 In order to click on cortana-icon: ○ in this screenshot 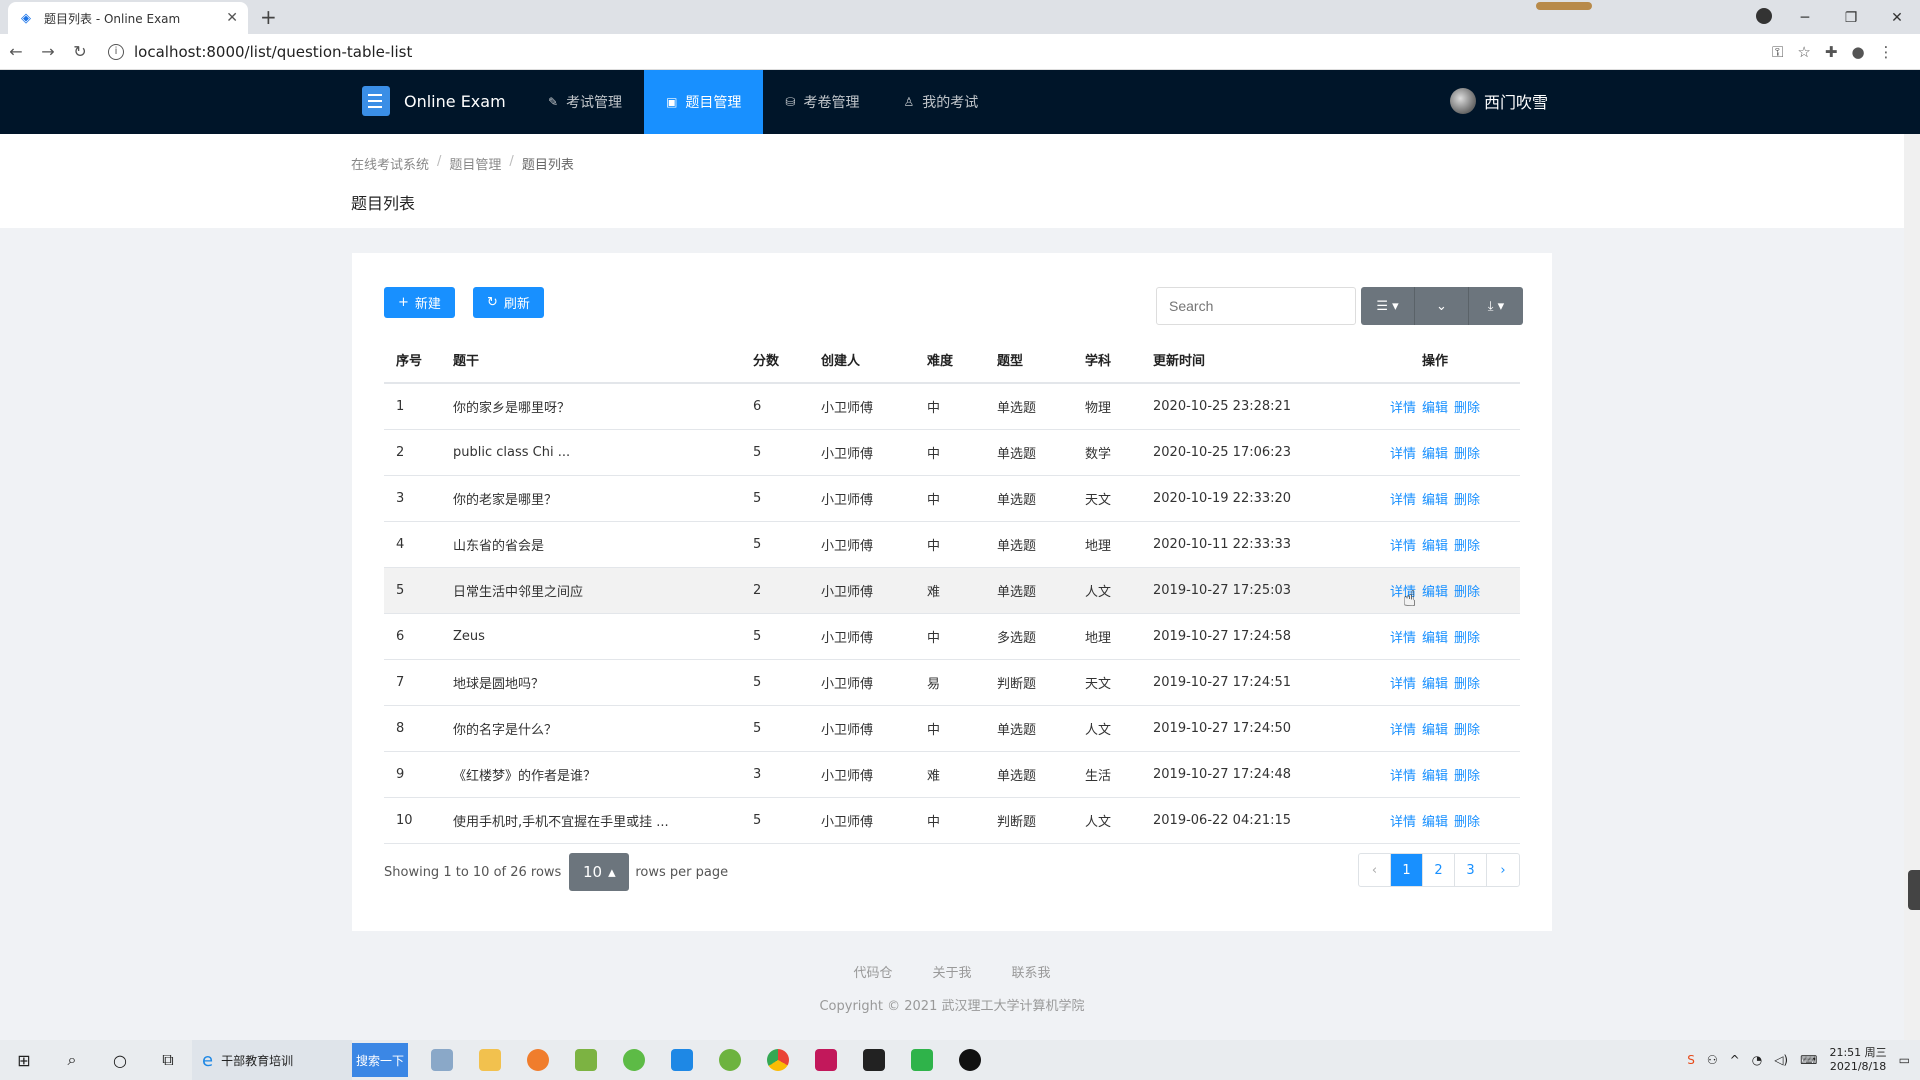, I will do `click(120, 1060)`.